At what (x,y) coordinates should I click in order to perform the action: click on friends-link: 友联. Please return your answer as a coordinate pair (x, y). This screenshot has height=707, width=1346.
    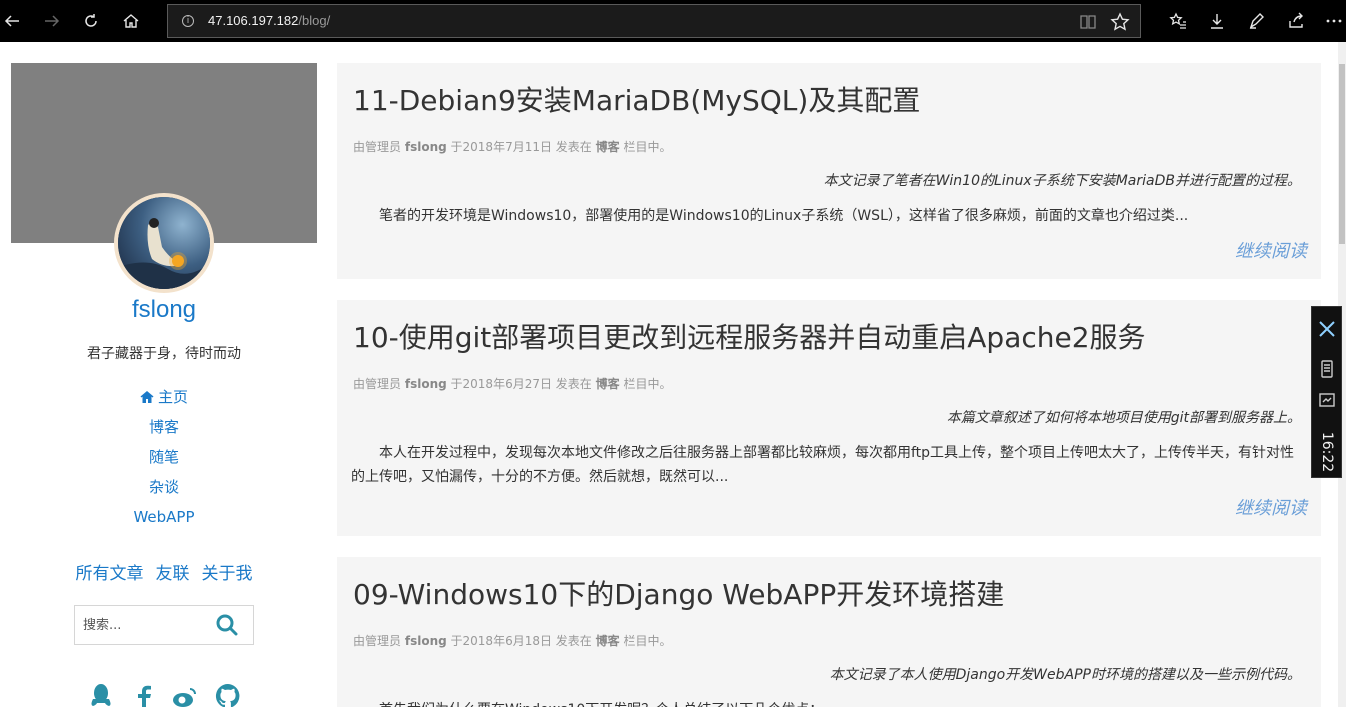
    Looking at the image, I should click on (173, 574).